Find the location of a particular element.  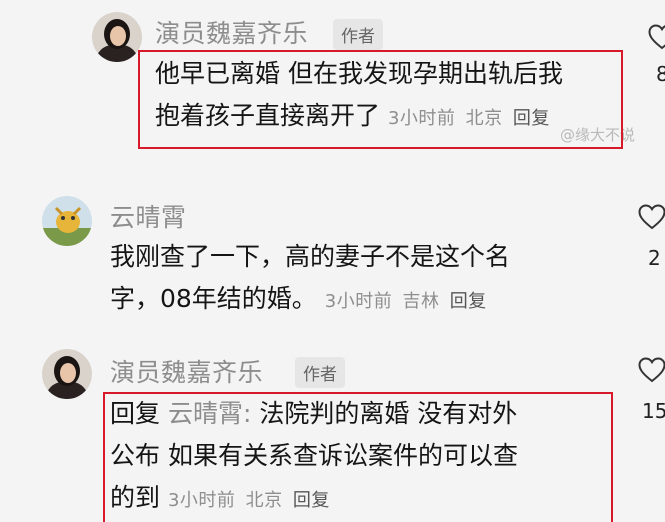

comment-meta: 3小时前 吉林 回复 is located at coordinates (408, 301).